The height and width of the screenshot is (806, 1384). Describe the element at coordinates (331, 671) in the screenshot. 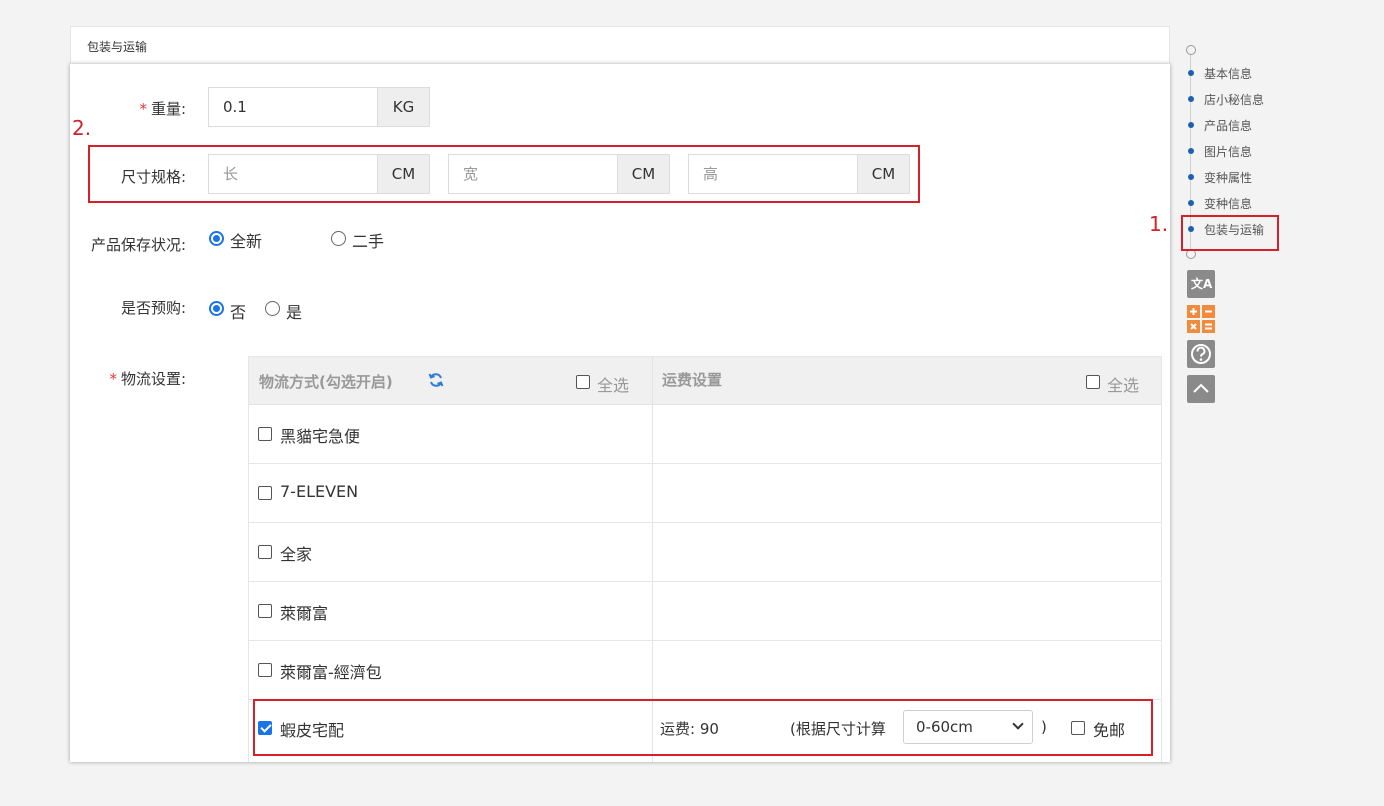

I see `shipping-method-name: 萊爾富-經濟包` at that location.